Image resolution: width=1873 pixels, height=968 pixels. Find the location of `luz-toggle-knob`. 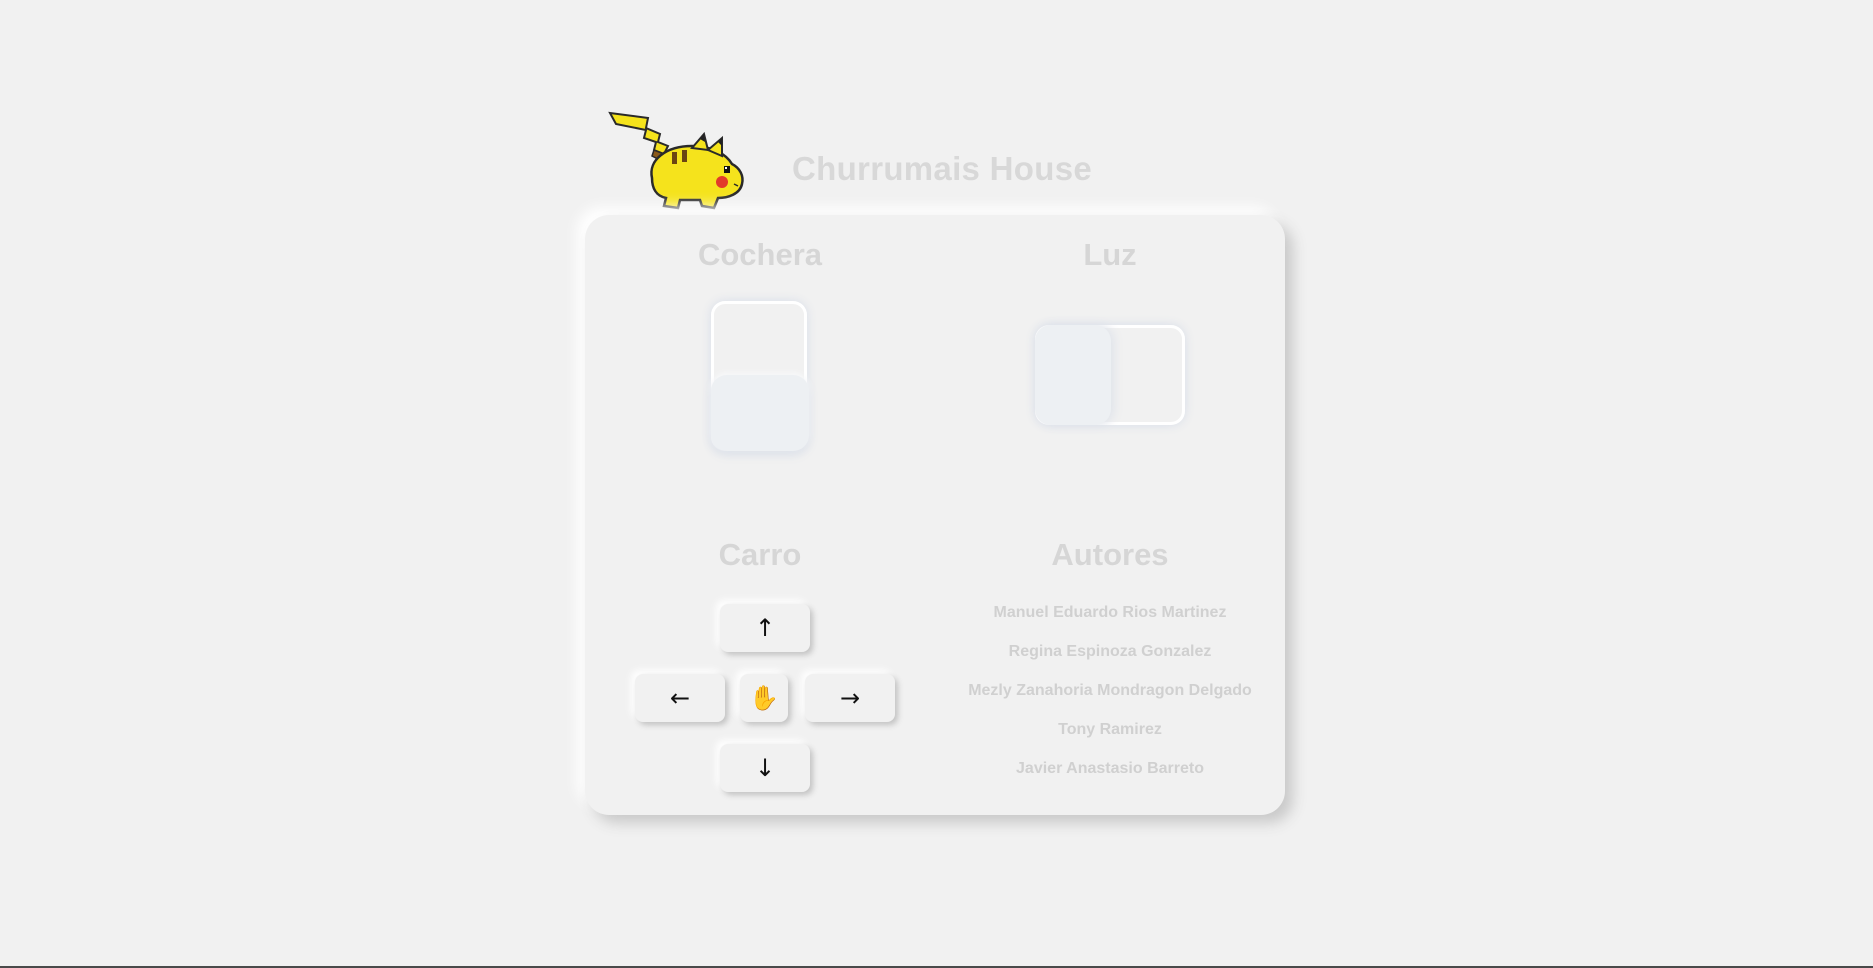

luz-toggle-knob is located at coordinates (1073, 375).